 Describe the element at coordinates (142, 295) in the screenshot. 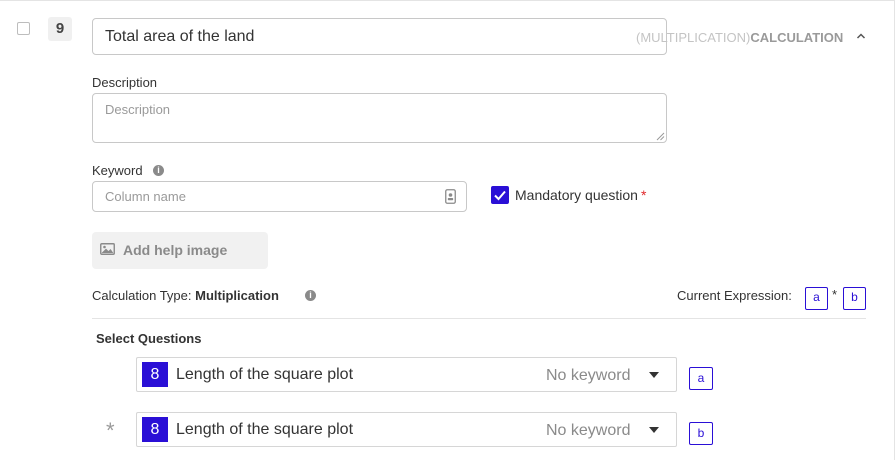

I see `calculation-type-label: Calculation Type:` at that location.